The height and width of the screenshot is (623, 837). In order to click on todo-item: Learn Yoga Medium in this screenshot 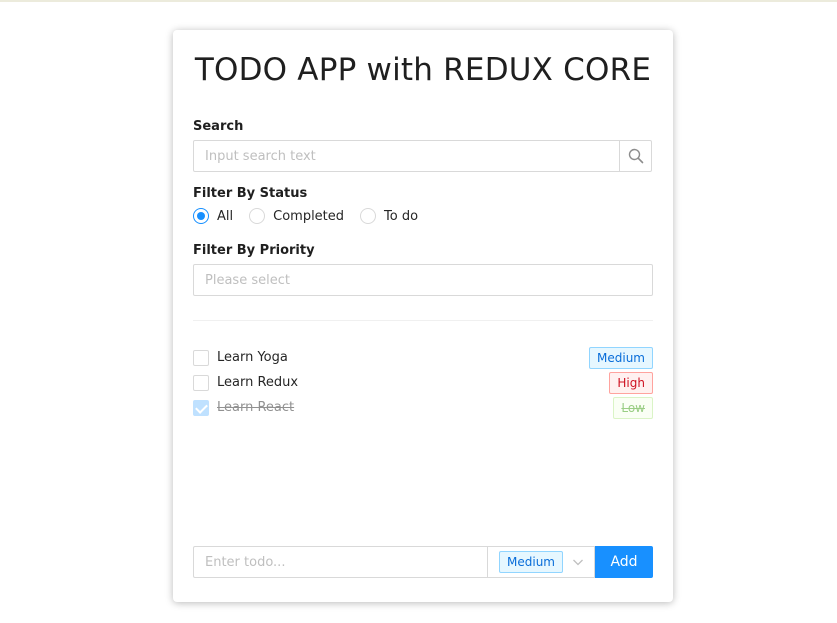, I will do `click(423, 357)`.